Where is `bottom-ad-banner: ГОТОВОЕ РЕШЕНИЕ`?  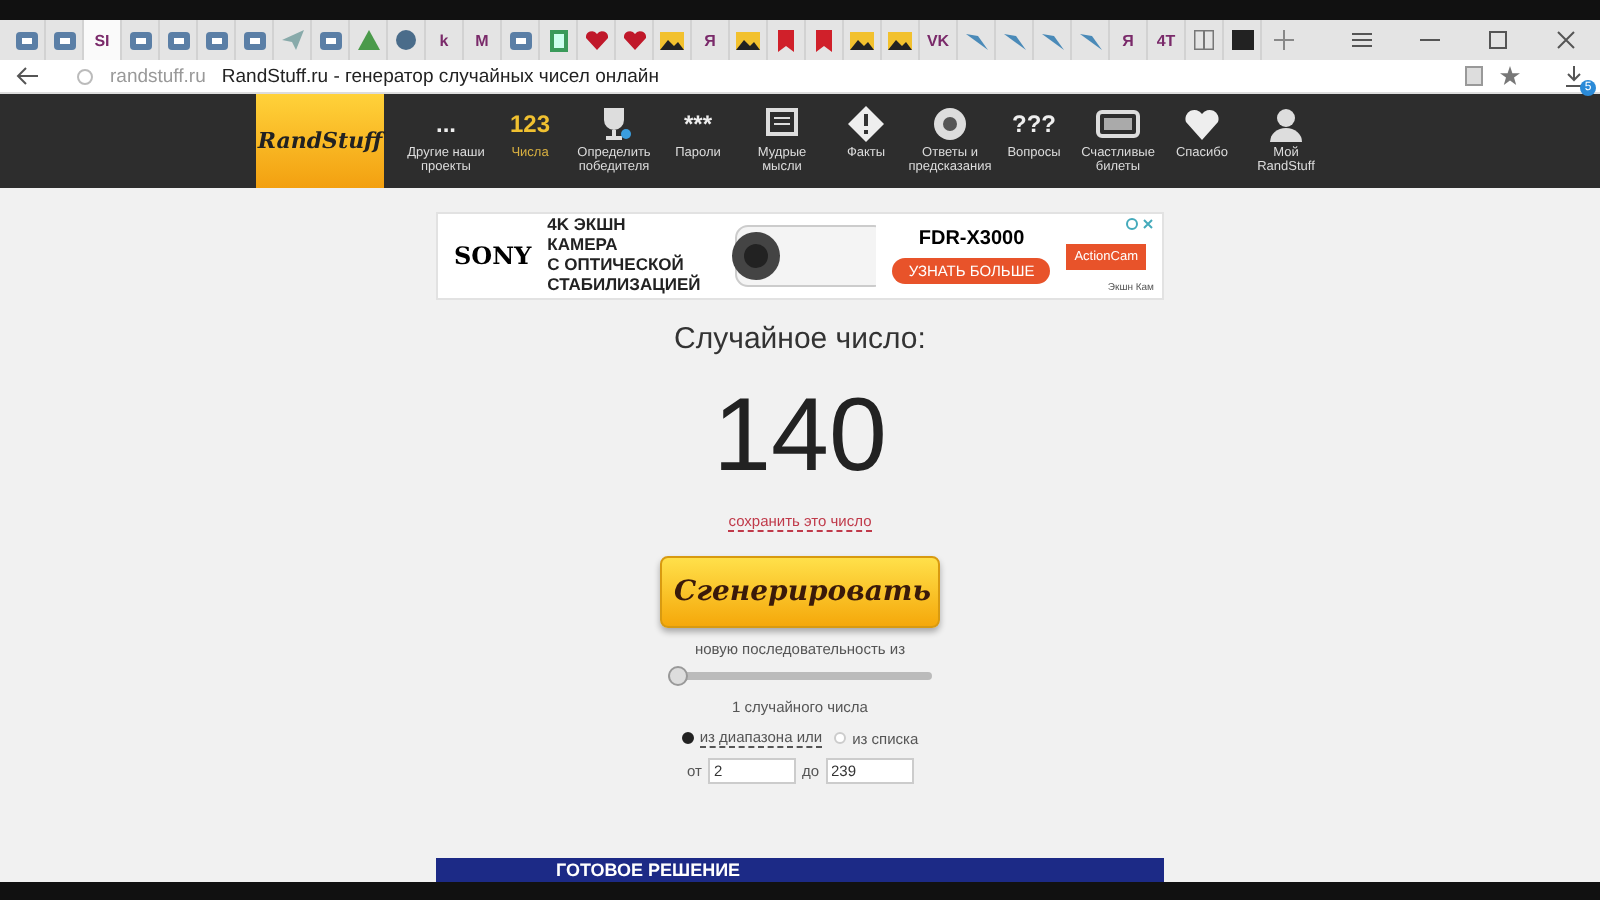 bottom-ad-banner: ГОТОВОЕ РЕШЕНИЕ is located at coordinates (800, 870).